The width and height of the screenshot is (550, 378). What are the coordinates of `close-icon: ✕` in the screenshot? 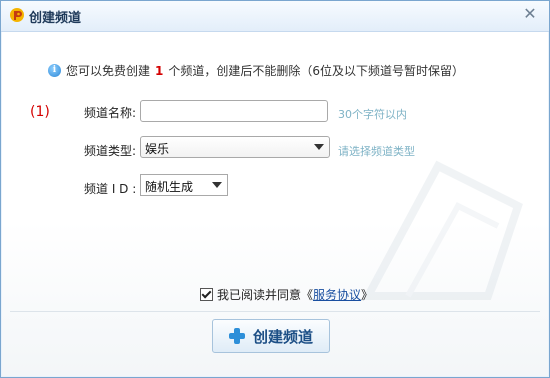 It's located at (530, 14).